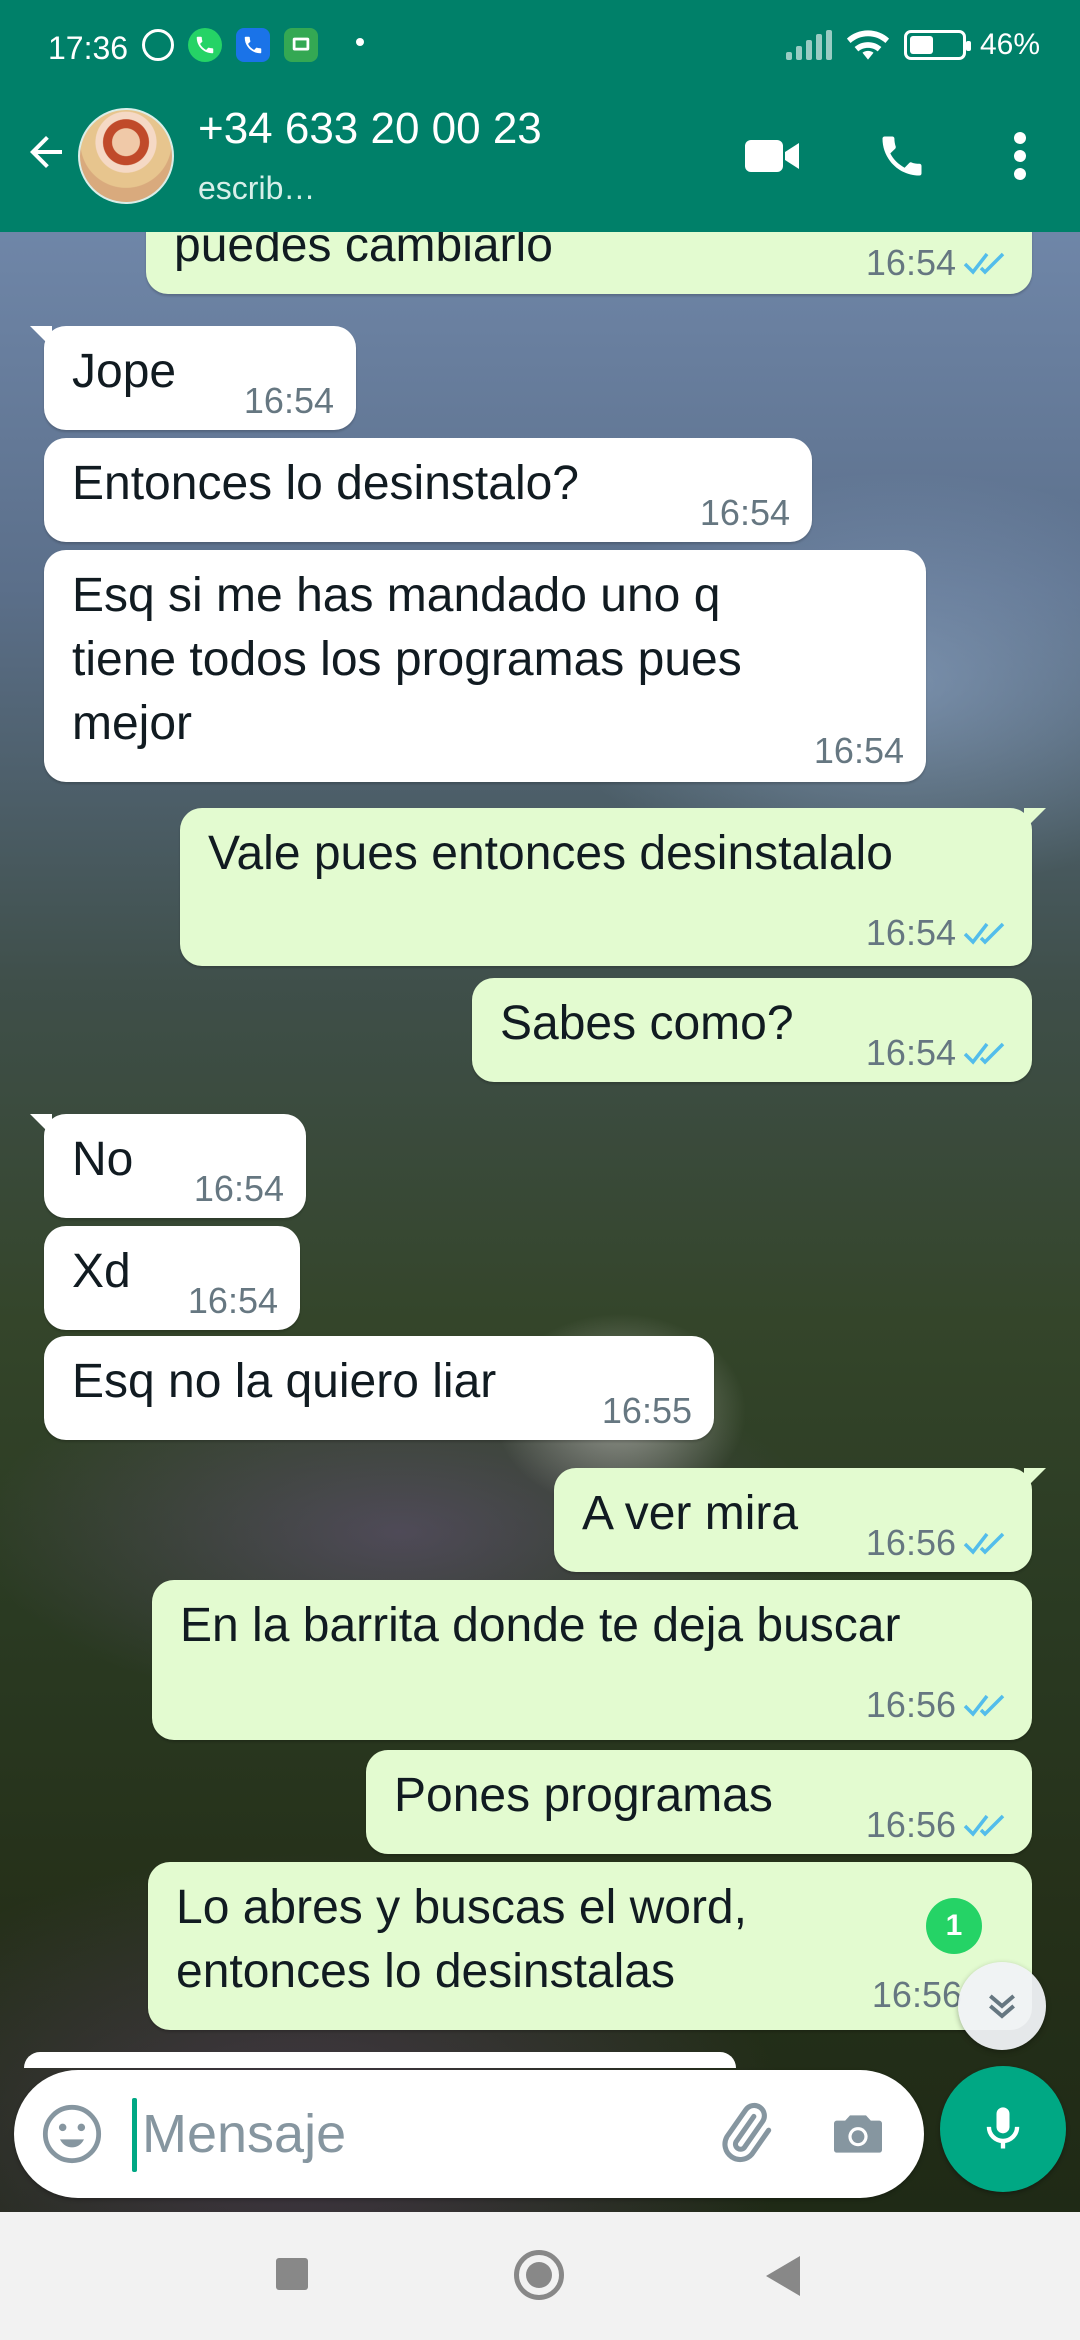  I want to click on message-outgoing: puedes cambiarlo 16:54, so click(589, 263).